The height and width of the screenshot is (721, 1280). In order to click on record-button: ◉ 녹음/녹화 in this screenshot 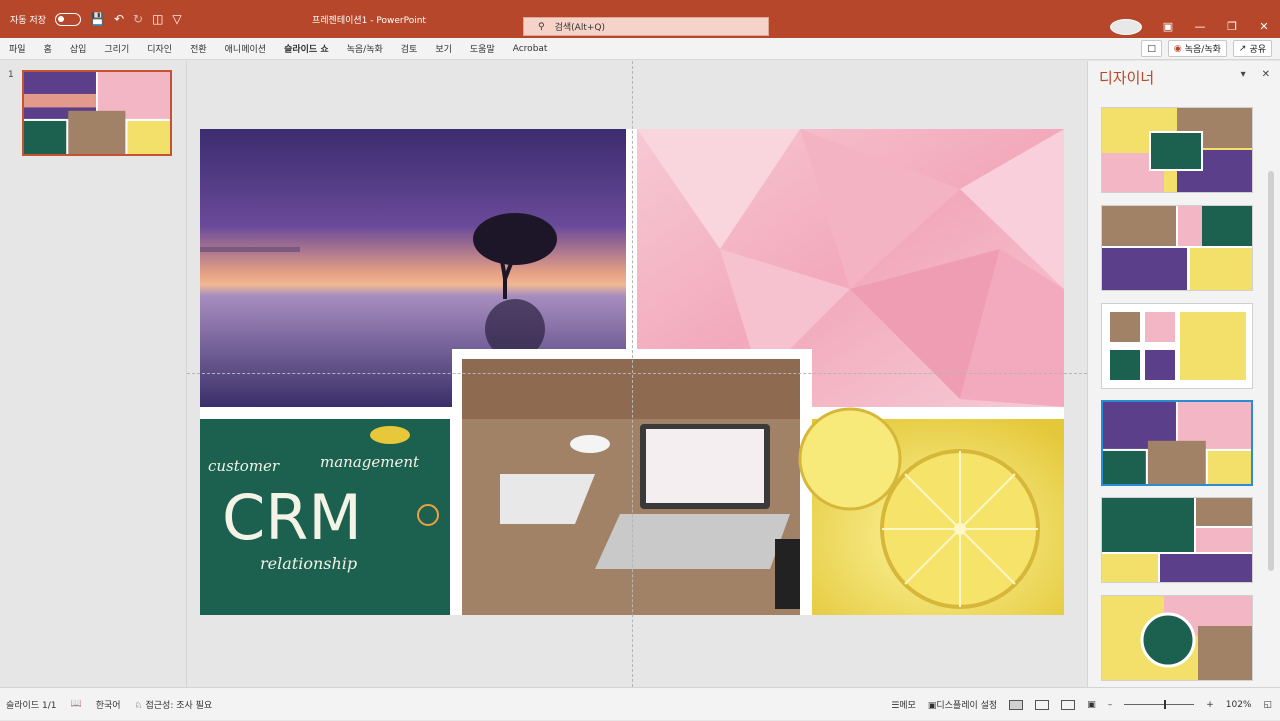, I will do `click(1197, 48)`.